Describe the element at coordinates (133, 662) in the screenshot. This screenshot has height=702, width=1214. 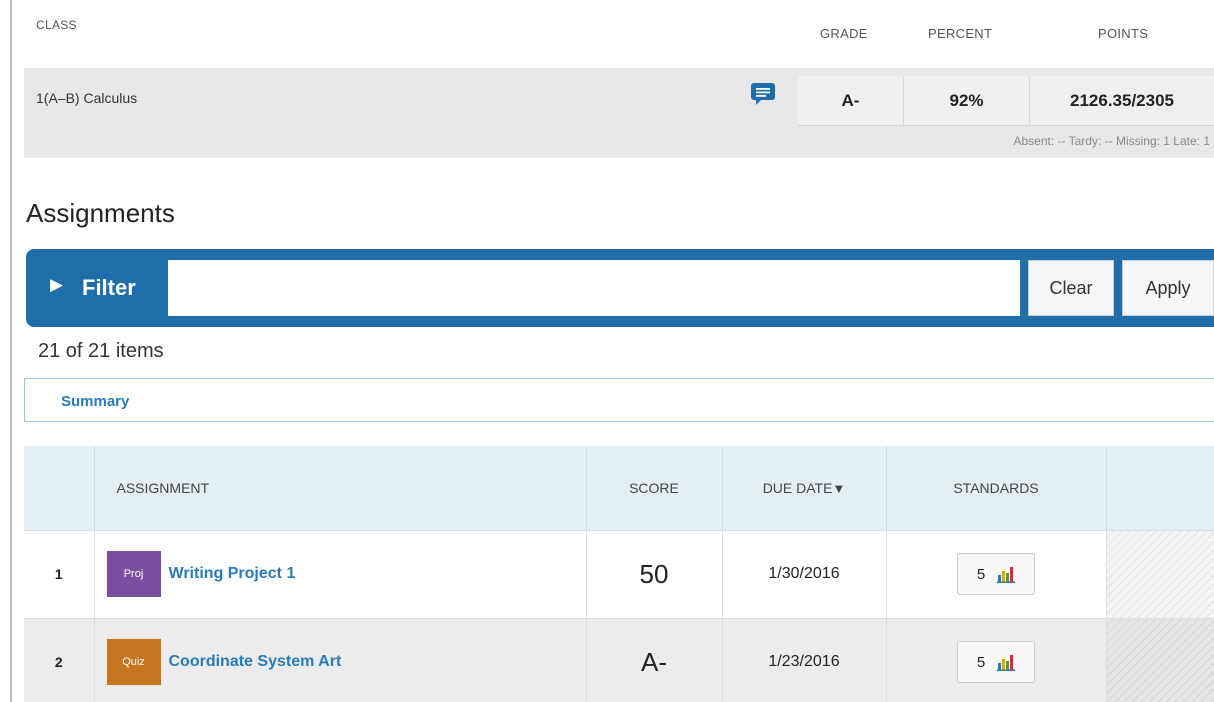
I see `category-badge-quiz: Quiz` at that location.